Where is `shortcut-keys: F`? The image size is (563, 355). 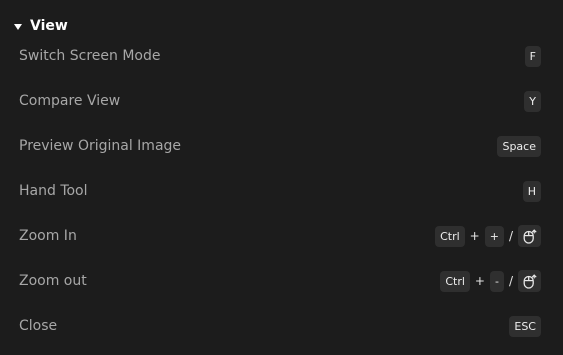
shortcut-keys: F is located at coordinates (532, 56).